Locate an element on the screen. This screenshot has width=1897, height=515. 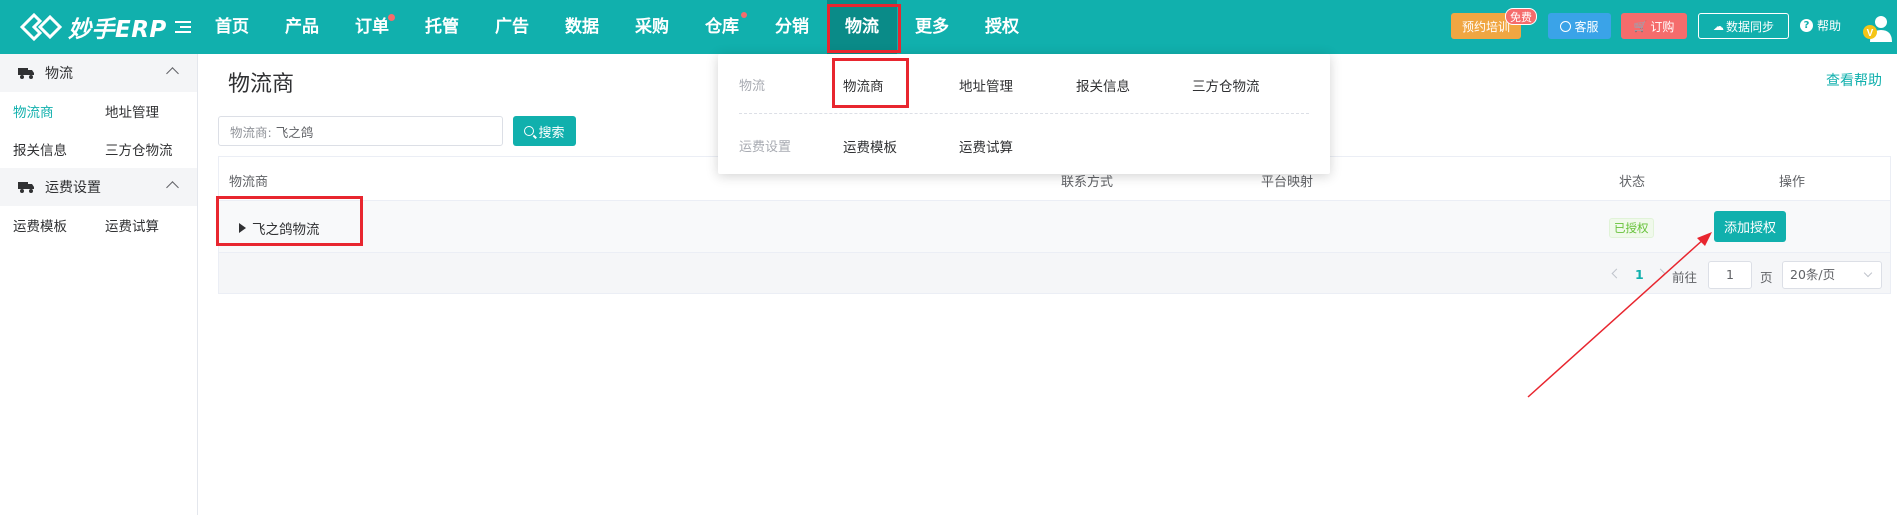
sidebar-group-shipping: 运费设置 is located at coordinates (98, 187).